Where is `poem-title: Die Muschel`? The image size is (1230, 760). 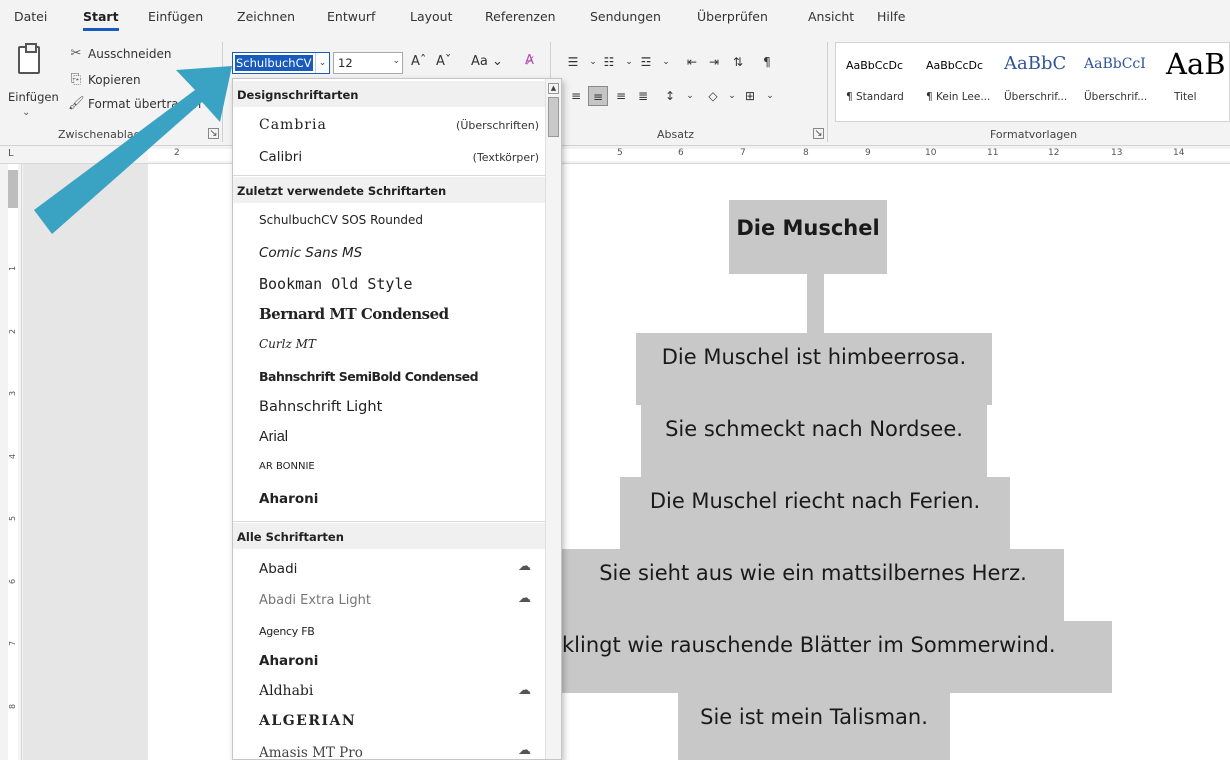 poem-title: Die Muschel is located at coordinates (808, 237).